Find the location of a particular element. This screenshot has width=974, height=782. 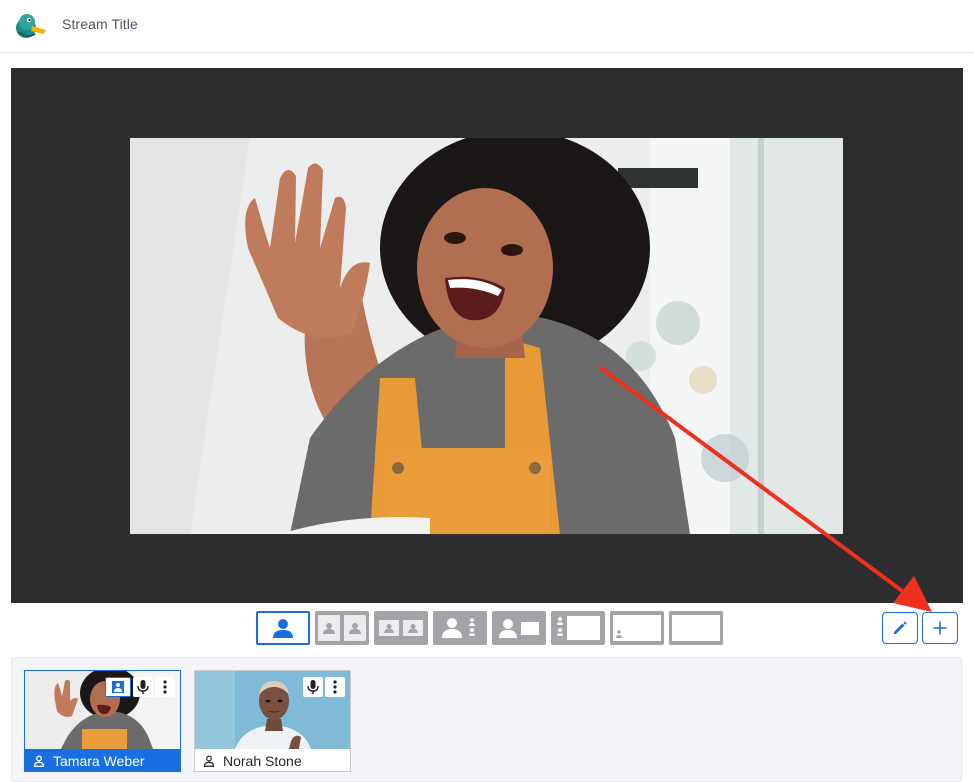

layout-screen-only-button is located at coordinates (696, 628).